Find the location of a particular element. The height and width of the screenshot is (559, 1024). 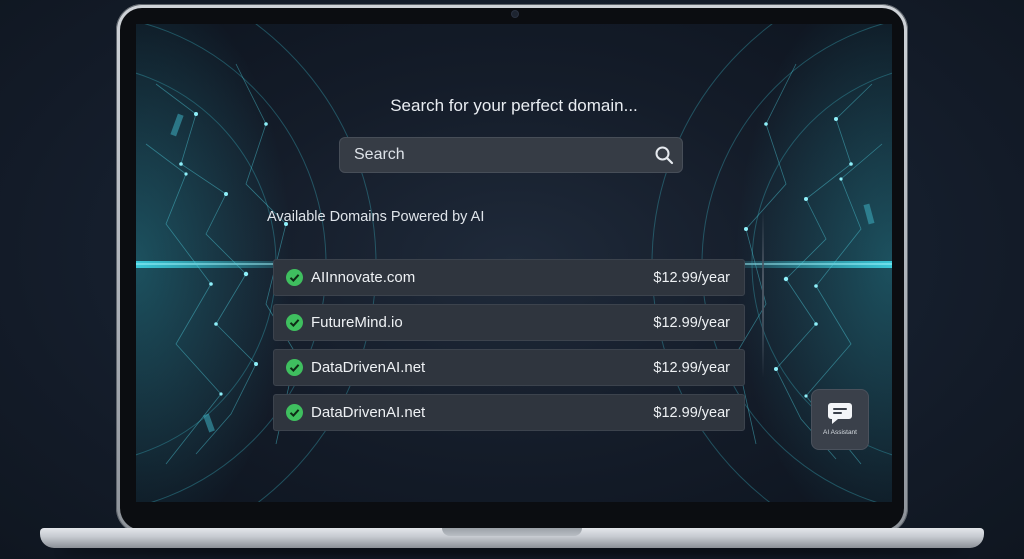

camera-icon is located at coordinates (515, 14).